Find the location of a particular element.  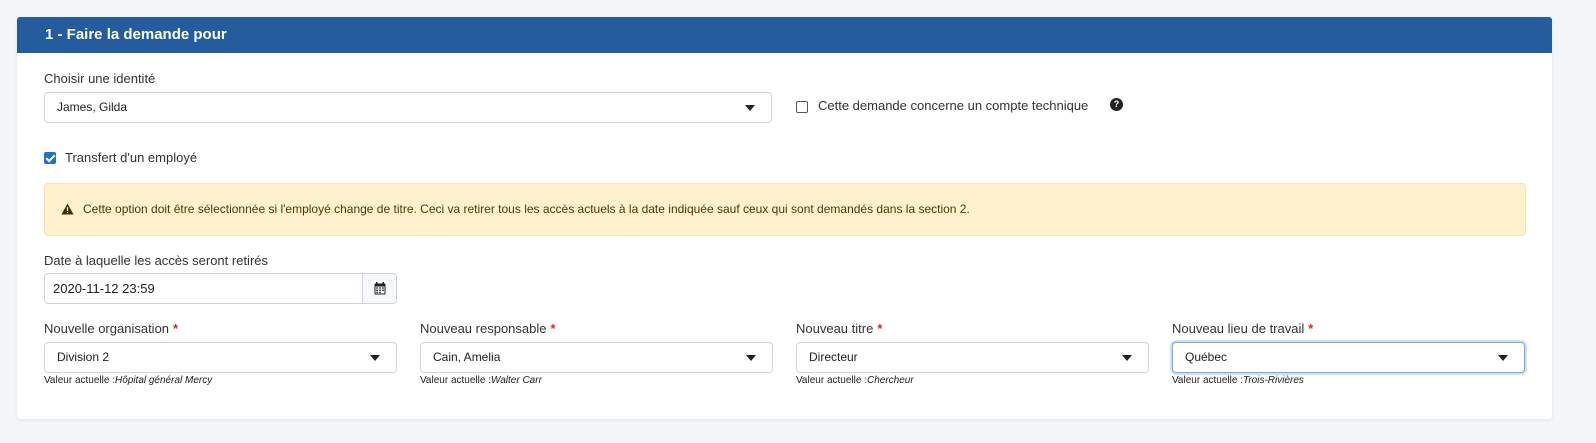

organisation-label: Nouvelle organisation * is located at coordinates (111, 328).